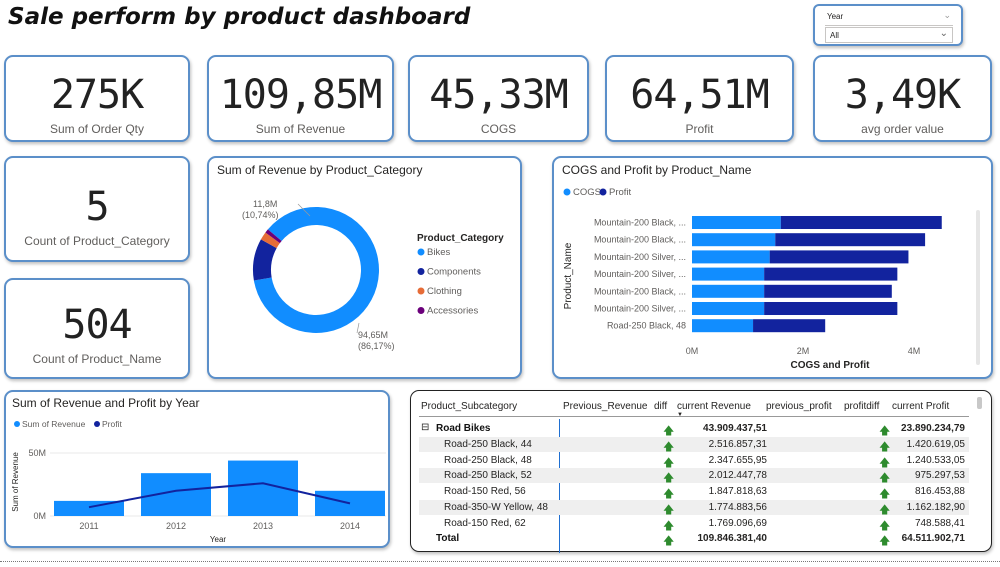  I want to click on kpi-avg-order-label: avg order value, so click(902, 129).